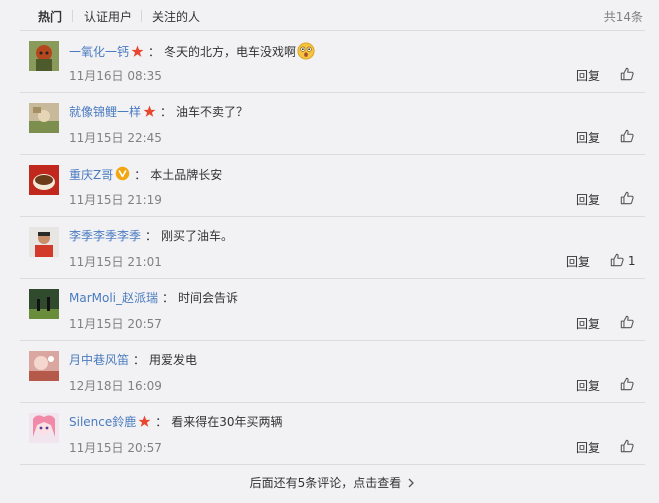 This screenshot has height=503, width=659. I want to click on total-comment-count: 共14条, so click(623, 17).